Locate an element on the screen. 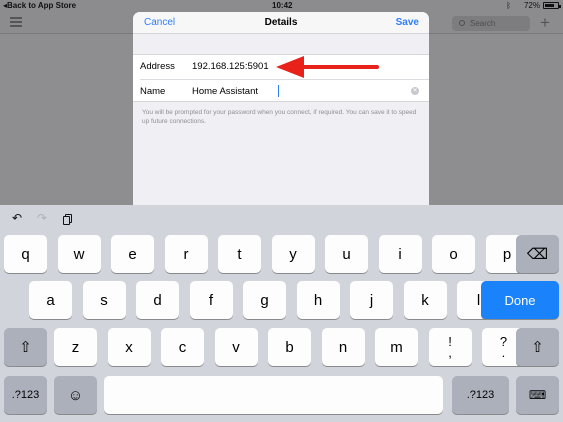 The height and width of the screenshot is (422, 563). key-g: g is located at coordinates (264, 300).